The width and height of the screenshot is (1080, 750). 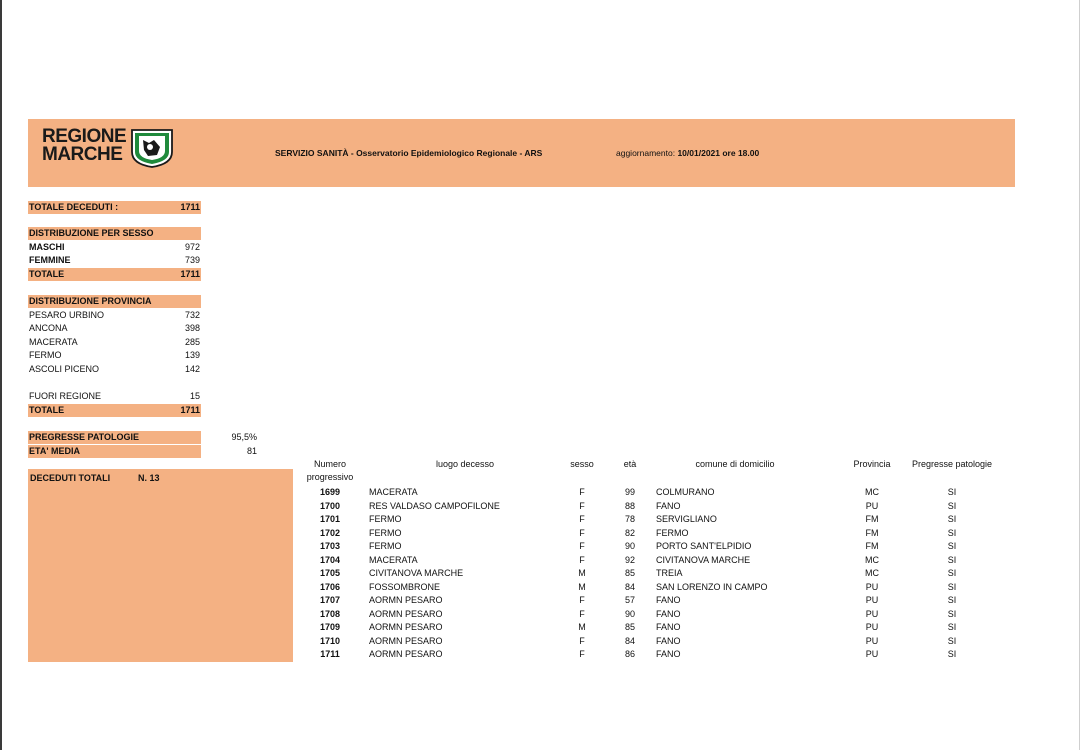 I want to click on sesso-label: MASCHI, so click(x=47, y=247).